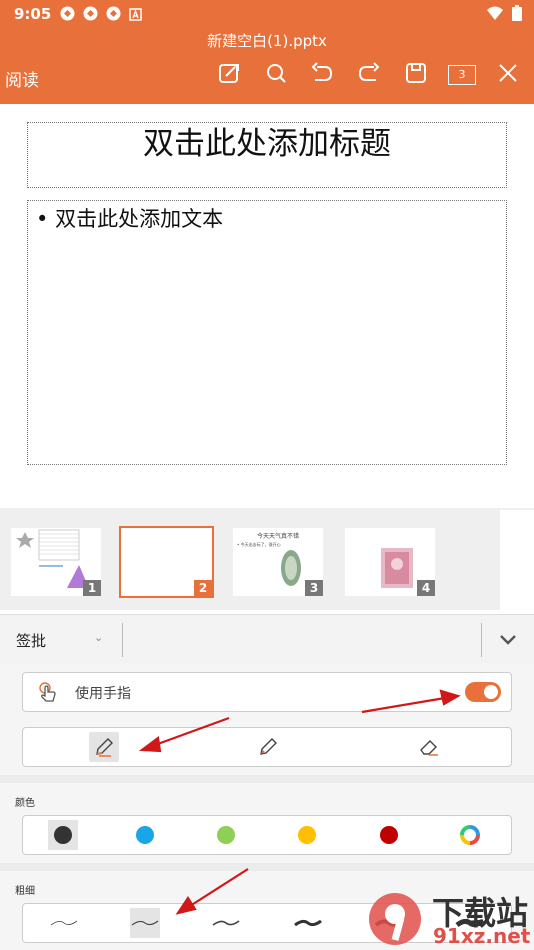 Image resolution: width=534 pixels, height=950 pixels. Describe the element at coordinates (314, 588) in the screenshot. I see `thumbnail-number: 3` at that location.